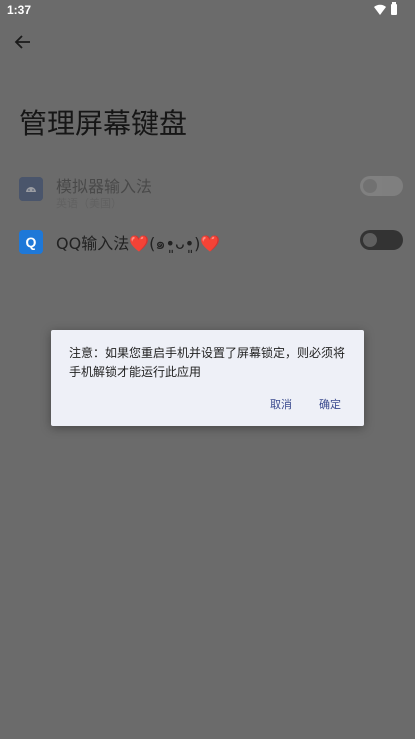 Image resolution: width=415 pixels, height=739 pixels. What do you see at coordinates (31, 189) in the screenshot?
I see `android-keyboard-icon` at bounding box center [31, 189].